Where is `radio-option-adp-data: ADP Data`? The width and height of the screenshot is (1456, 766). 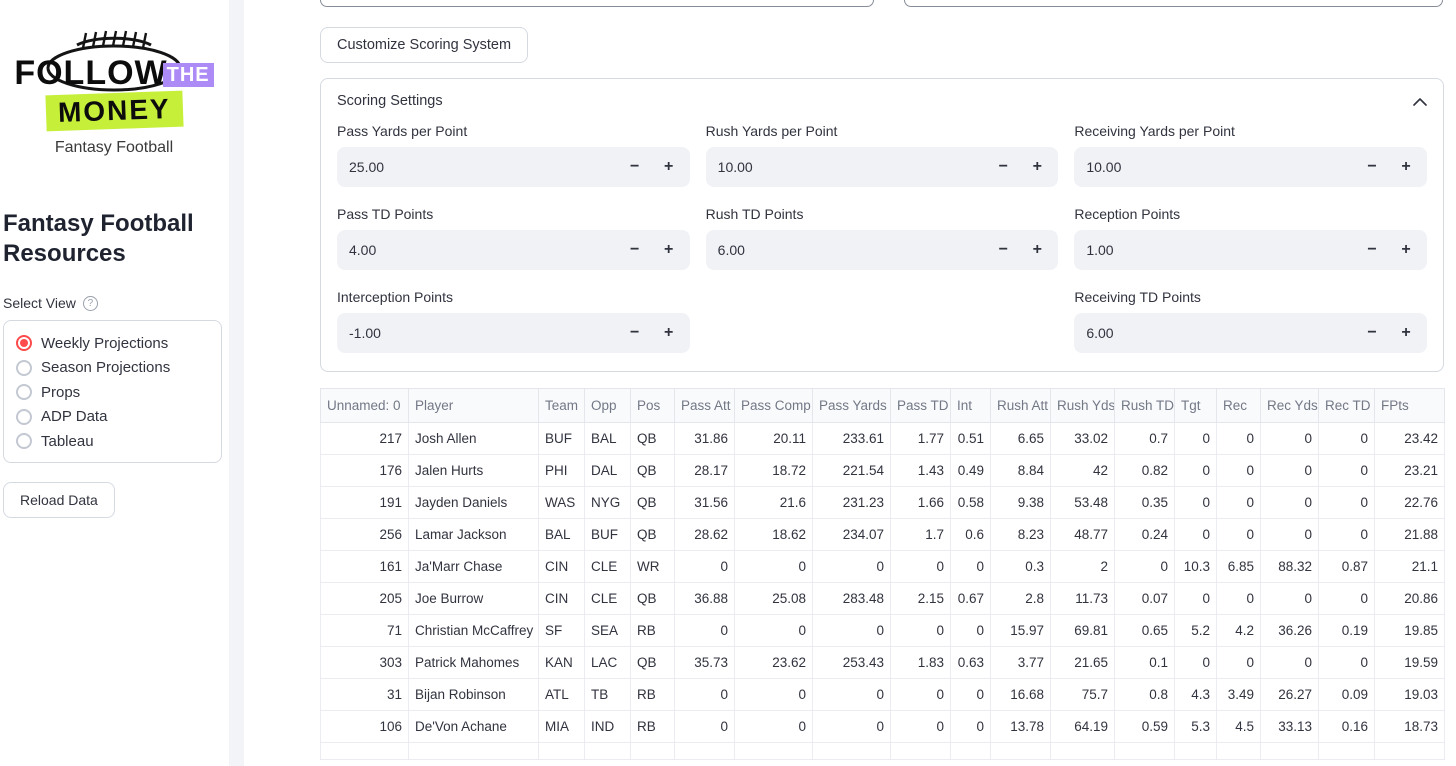
radio-option-adp-data: ADP Data is located at coordinates (114, 417).